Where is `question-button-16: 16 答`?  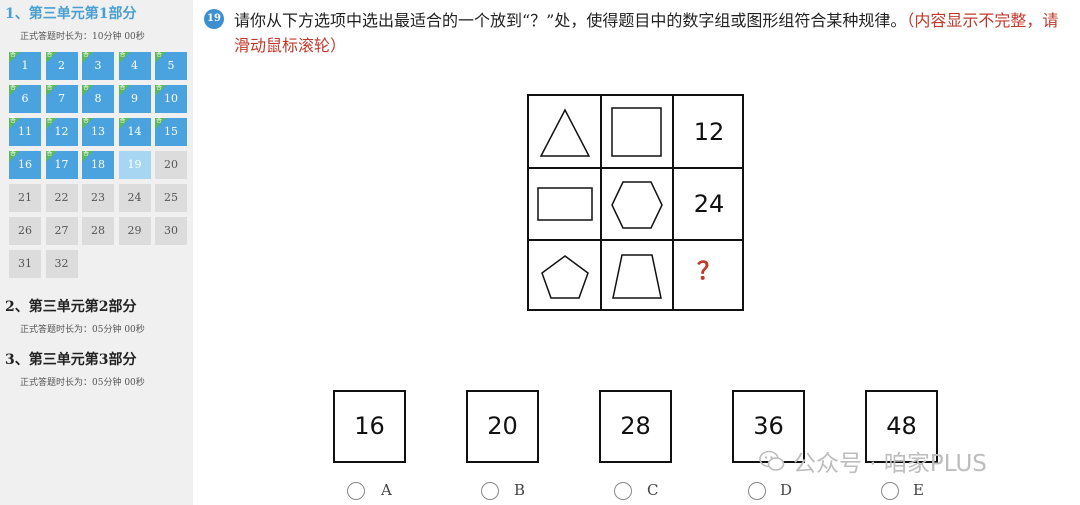 question-button-16: 16 答 is located at coordinates (25, 164).